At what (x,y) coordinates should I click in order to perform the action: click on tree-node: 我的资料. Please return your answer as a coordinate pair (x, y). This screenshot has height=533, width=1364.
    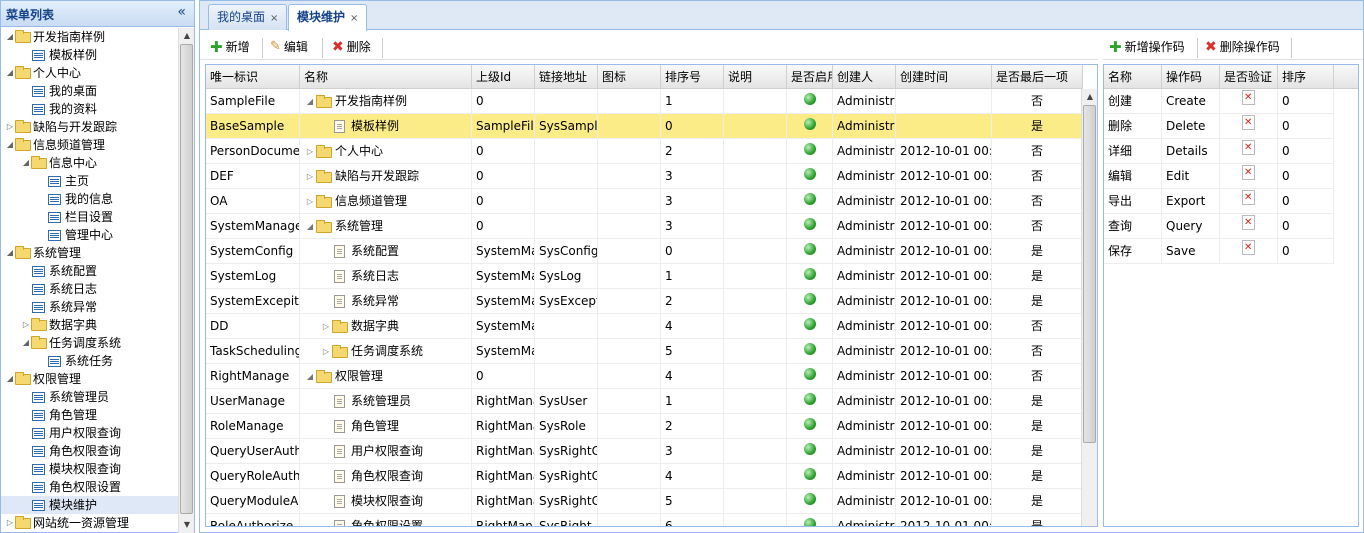
    Looking at the image, I should click on (89, 109).